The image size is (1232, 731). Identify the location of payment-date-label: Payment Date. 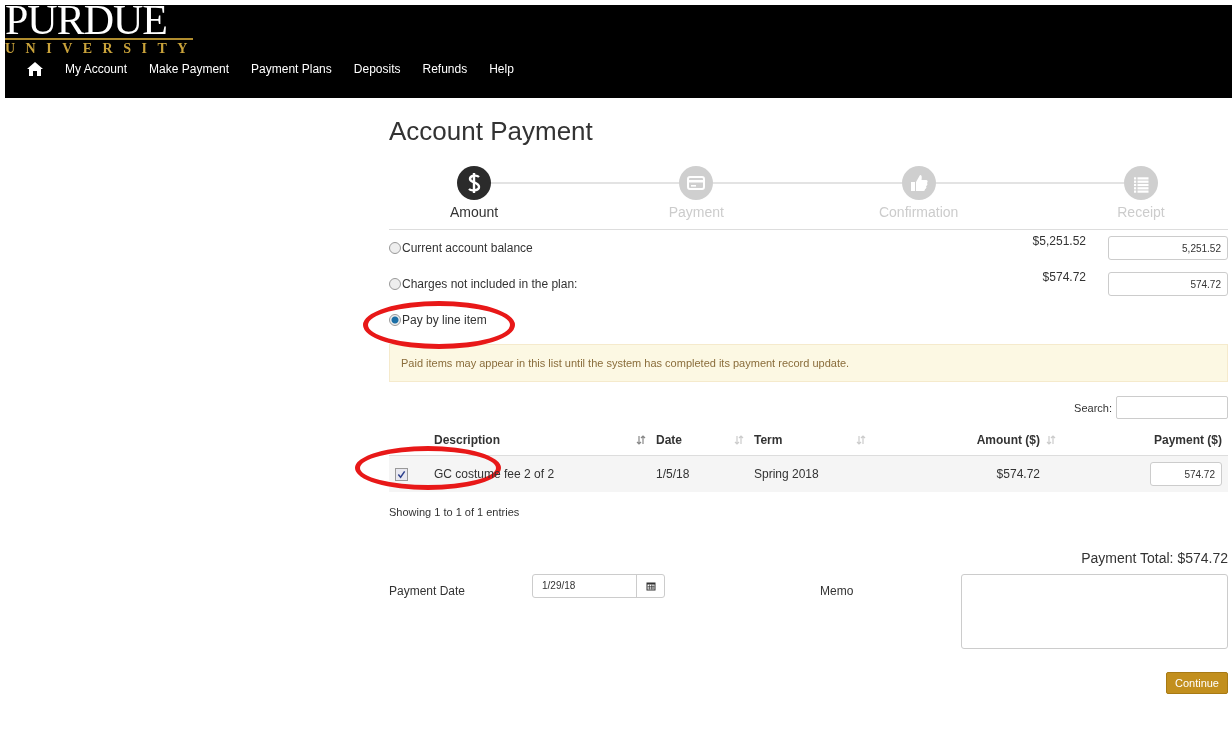
(428, 591).